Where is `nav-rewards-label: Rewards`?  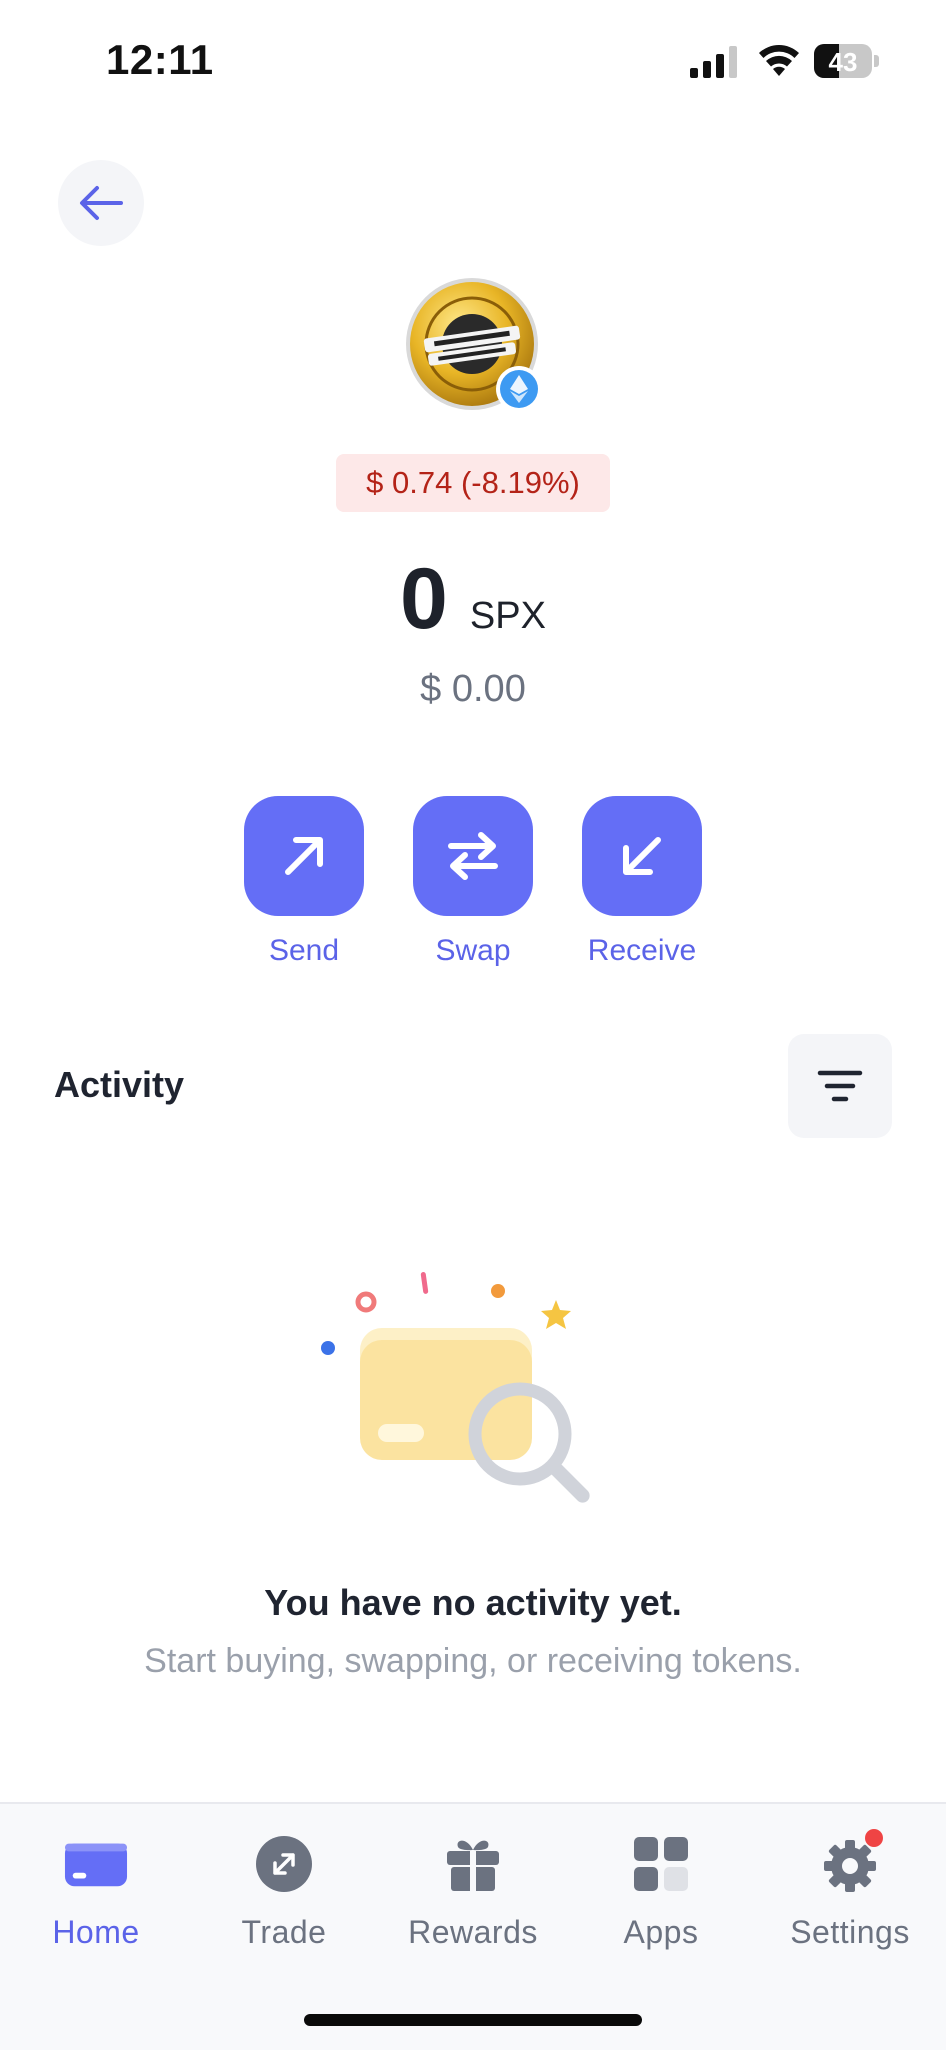
nav-rewards-label: Rewards is located at coordinates (473, 1932).